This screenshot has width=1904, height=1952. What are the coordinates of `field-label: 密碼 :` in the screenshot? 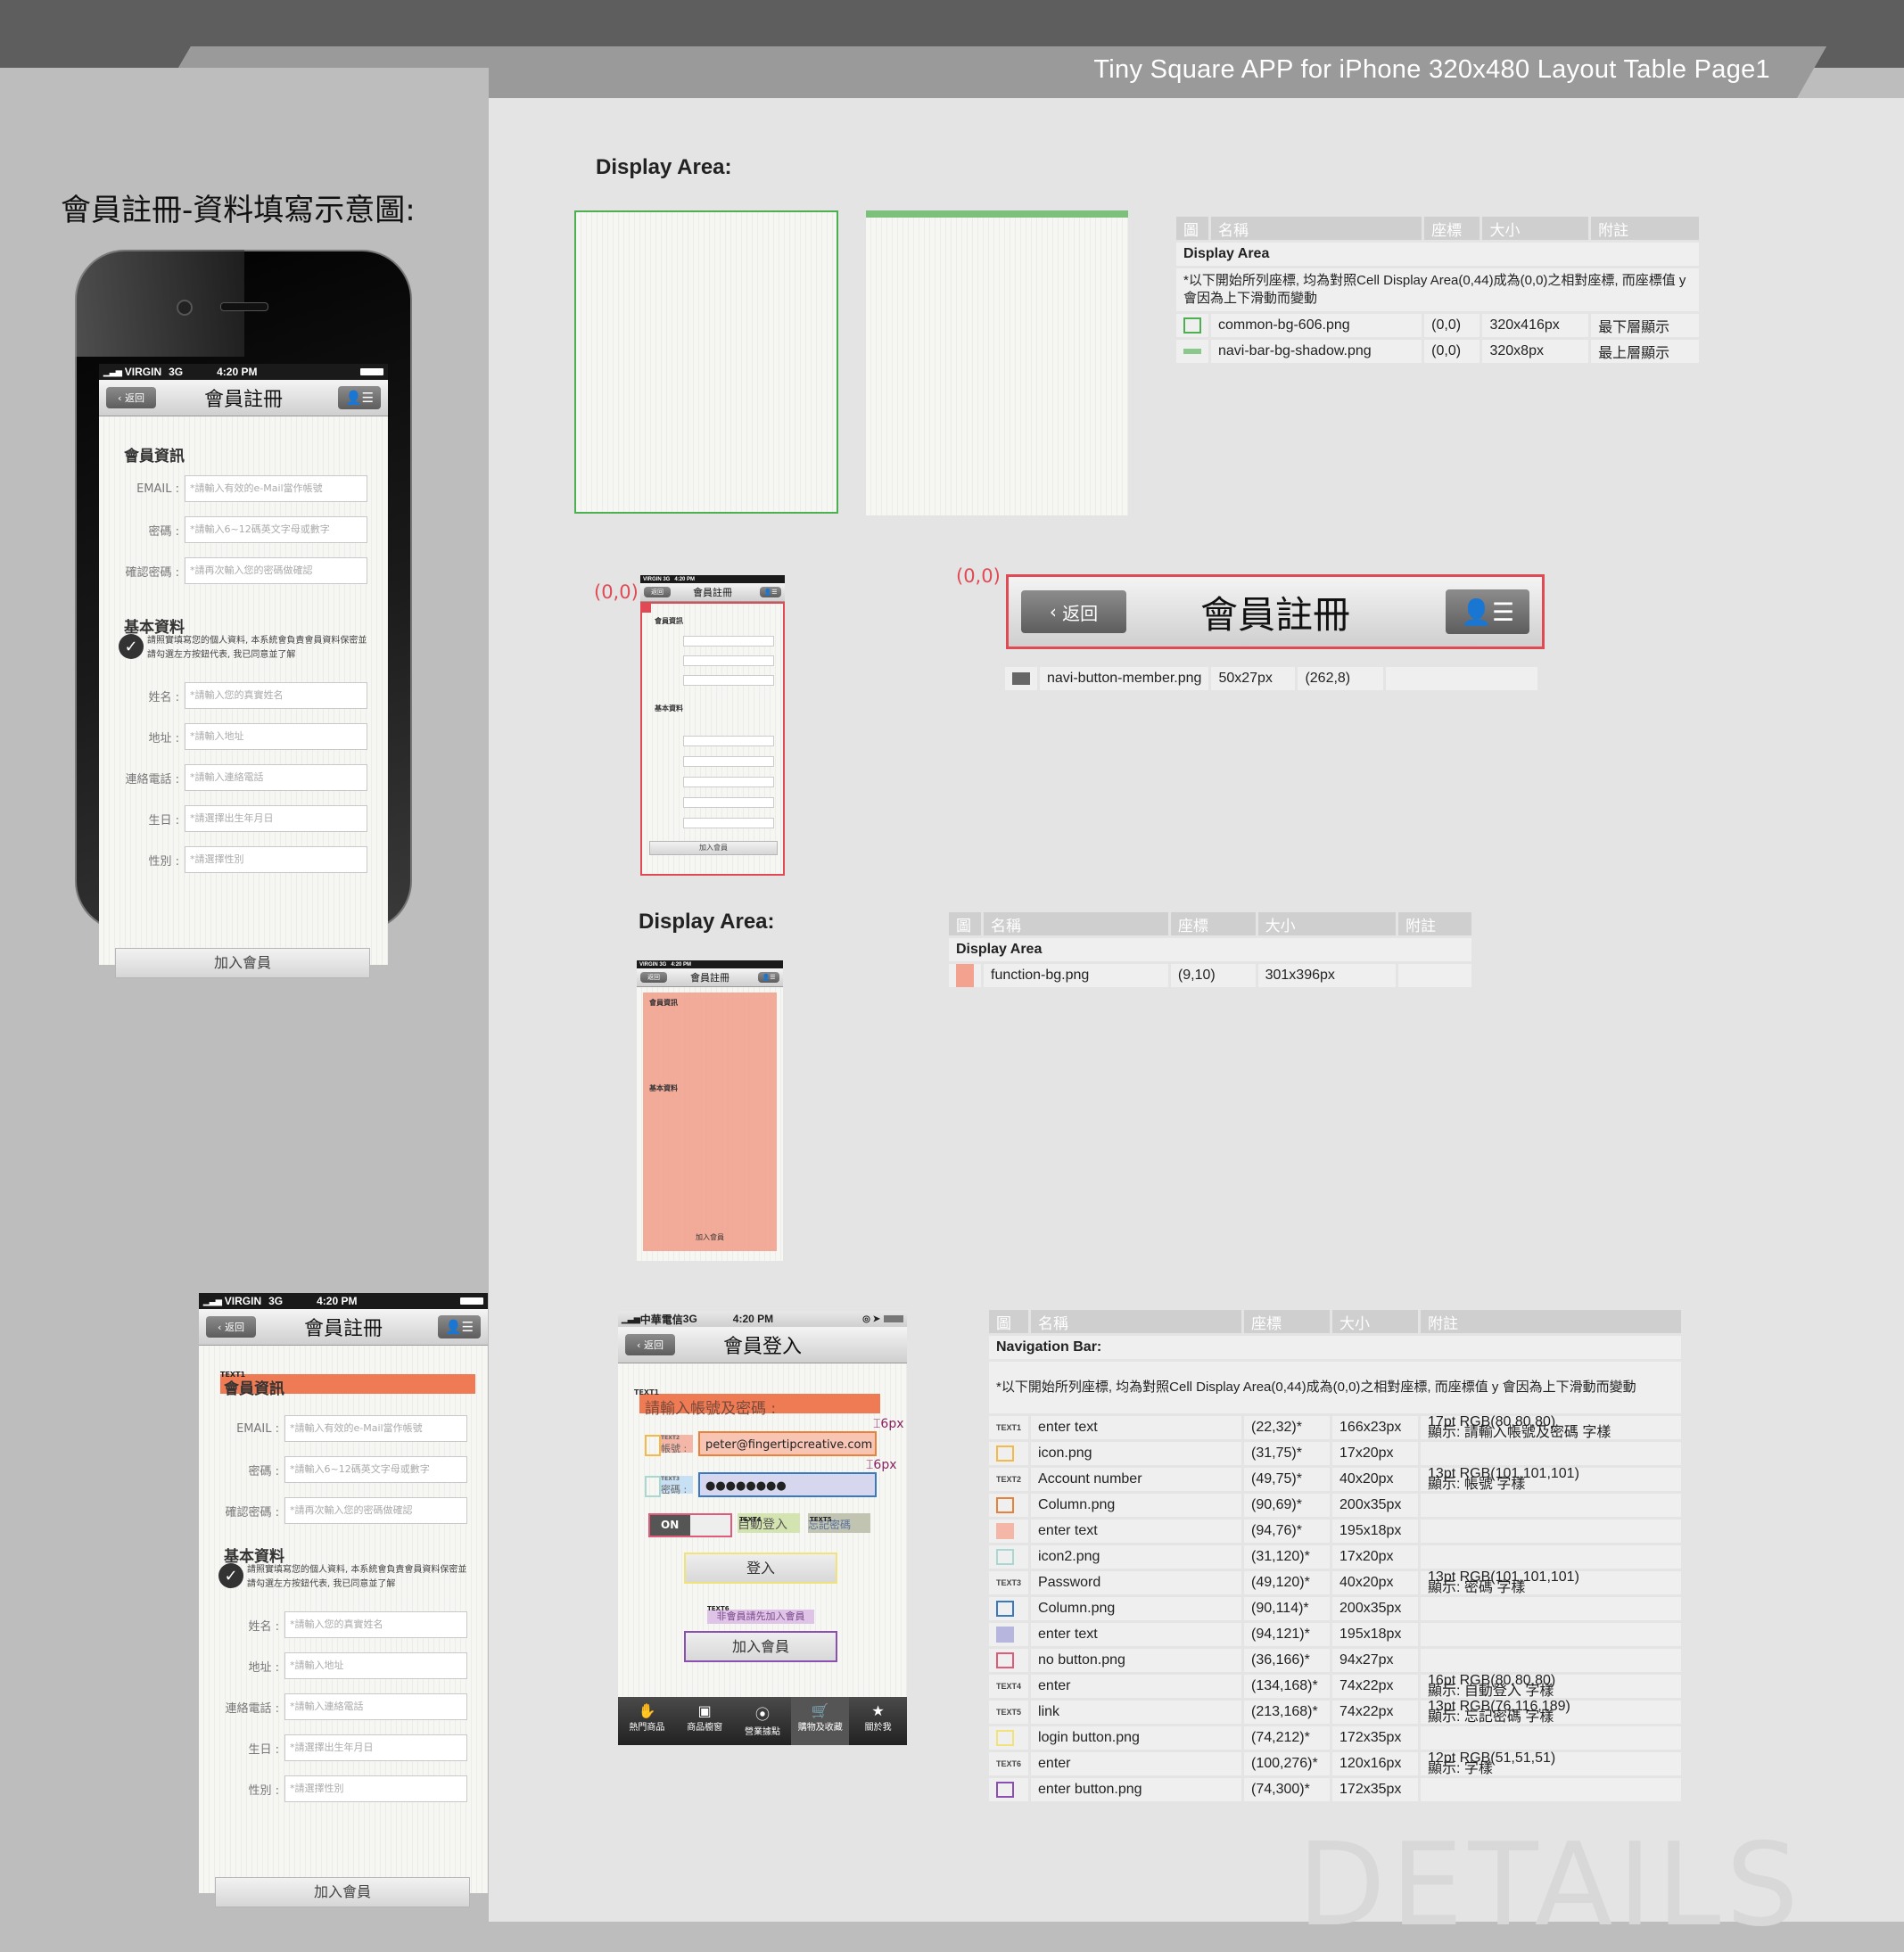 It's located at (163, 531).